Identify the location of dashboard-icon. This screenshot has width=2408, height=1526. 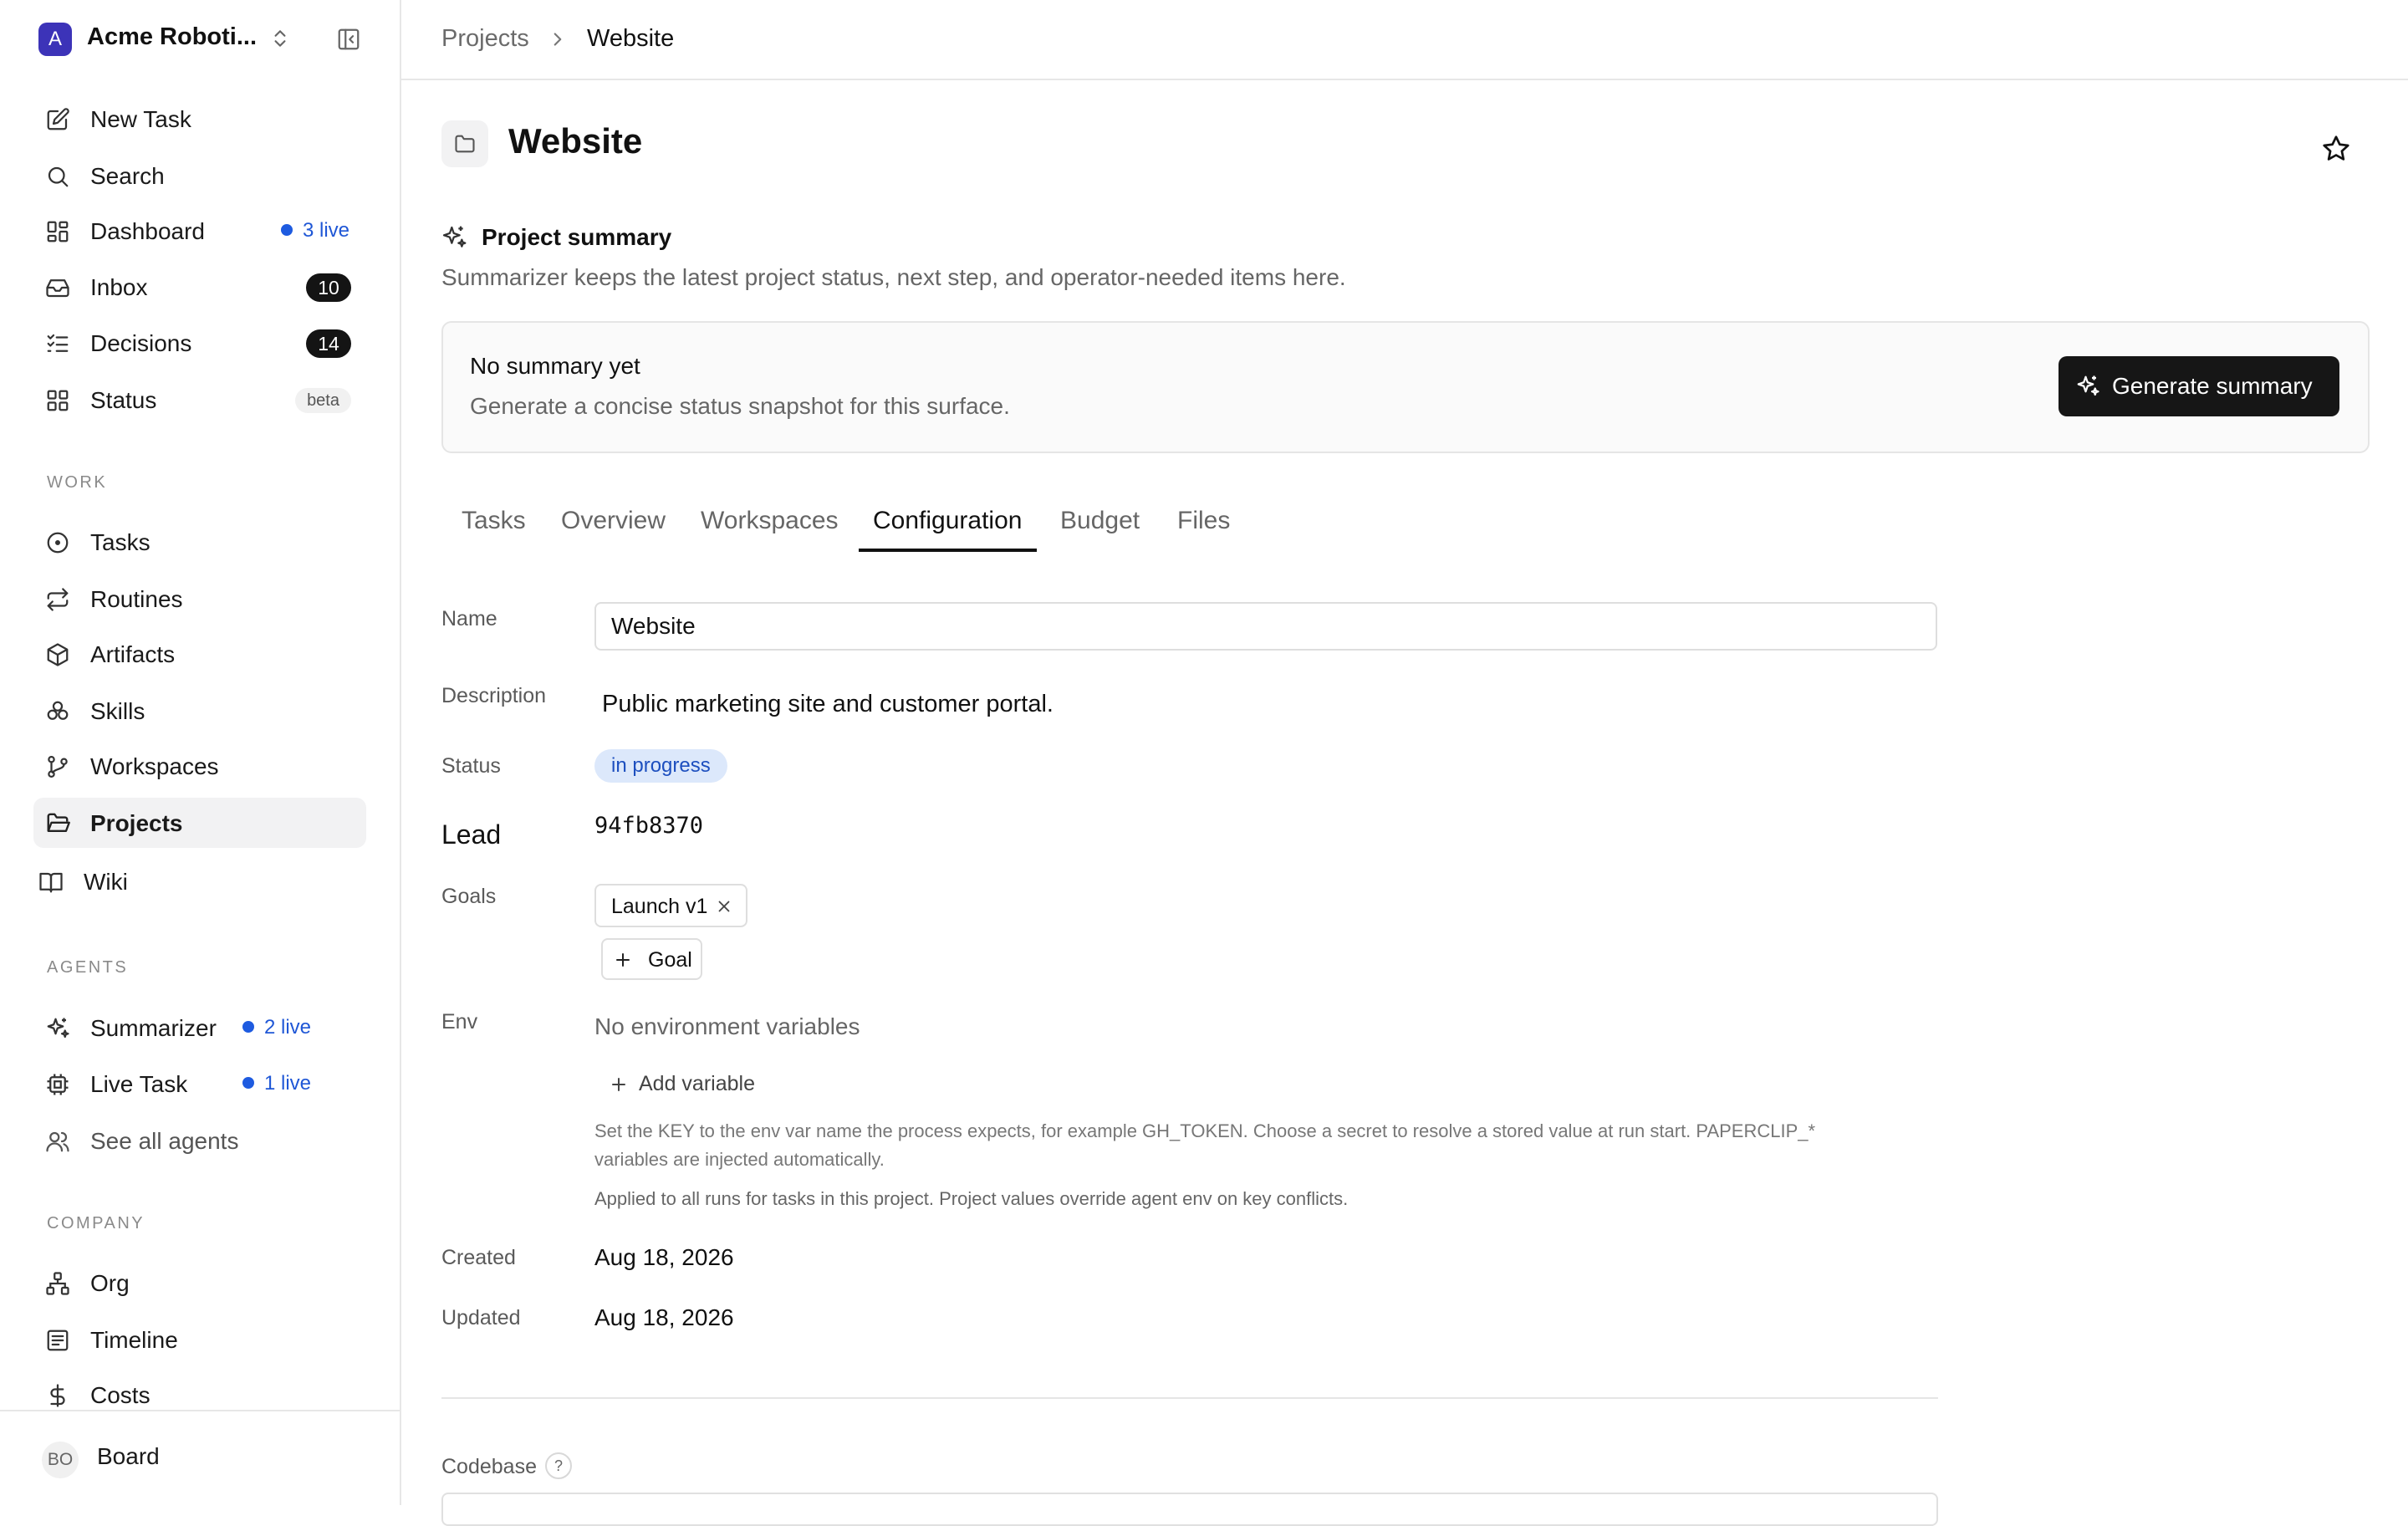
(58, 231).